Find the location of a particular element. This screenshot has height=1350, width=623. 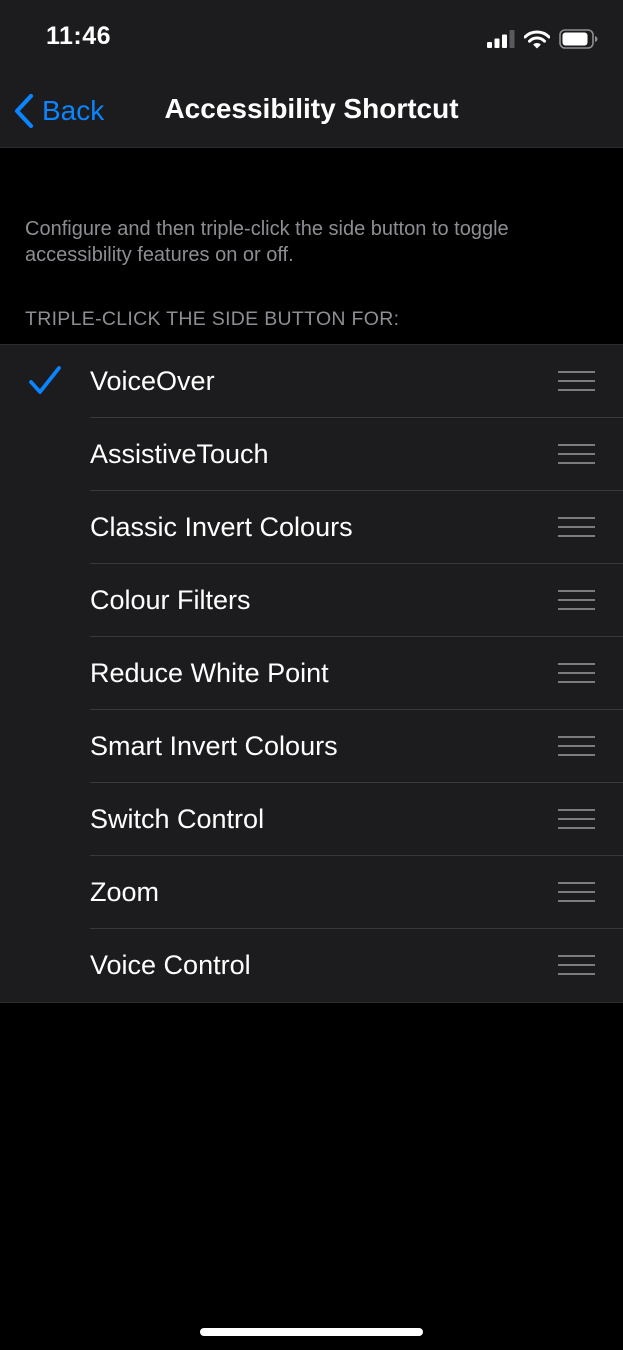

status-icons is located at coordinates (543, 39).